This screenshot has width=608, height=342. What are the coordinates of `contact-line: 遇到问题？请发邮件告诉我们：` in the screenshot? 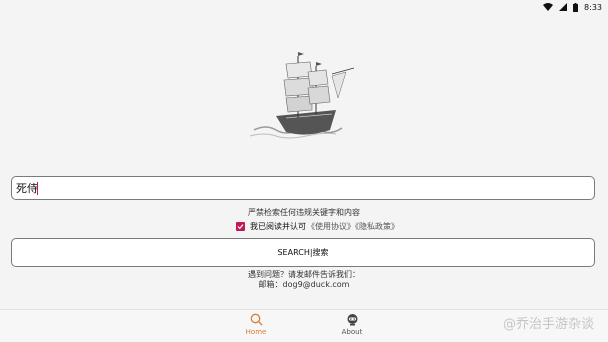 It's located at (304, 274).